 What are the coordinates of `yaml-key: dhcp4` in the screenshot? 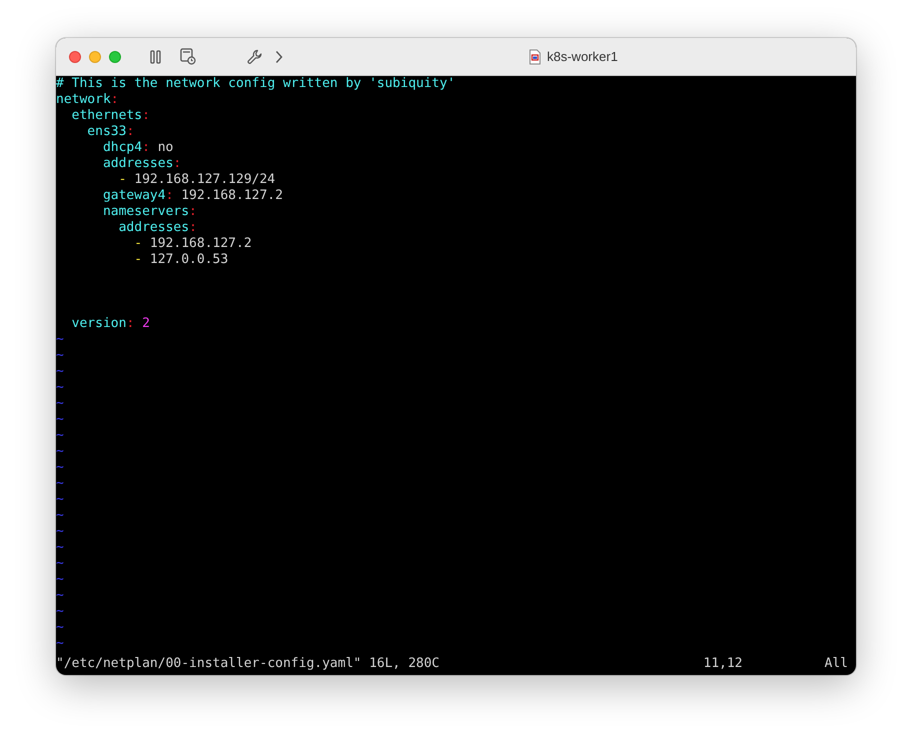 It's located at (122, 148).